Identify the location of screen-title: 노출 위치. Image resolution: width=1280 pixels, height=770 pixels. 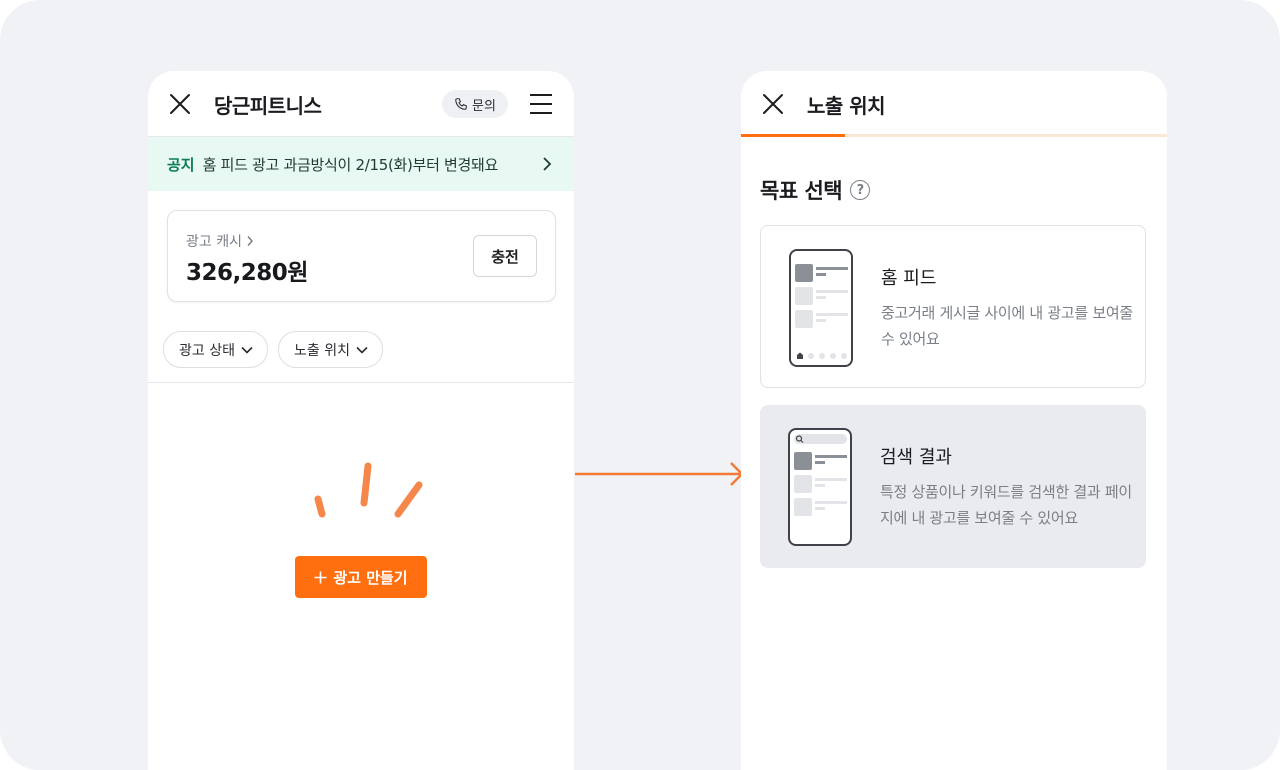
(846, 106).